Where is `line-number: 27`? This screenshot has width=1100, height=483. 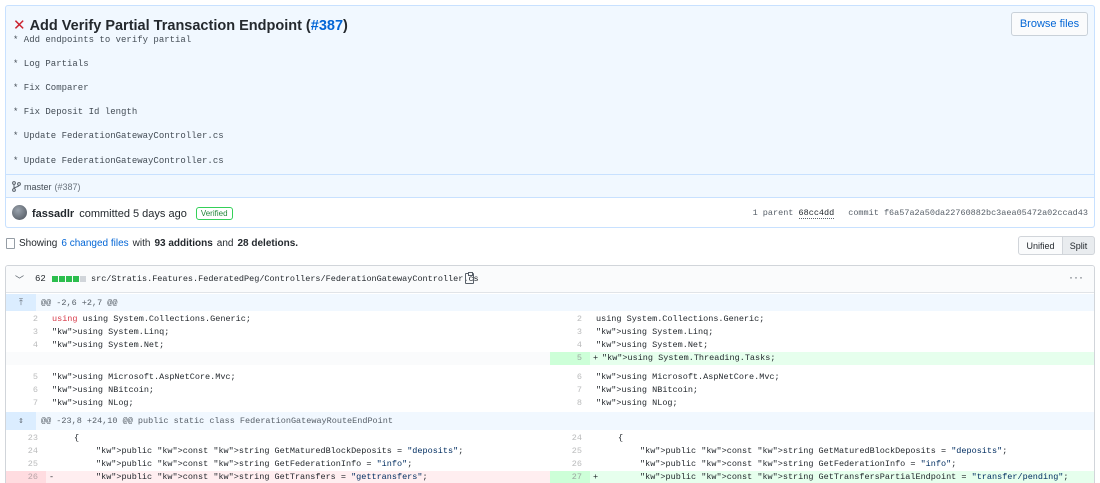 line-number: 27 is located at coordinates (570, 477).